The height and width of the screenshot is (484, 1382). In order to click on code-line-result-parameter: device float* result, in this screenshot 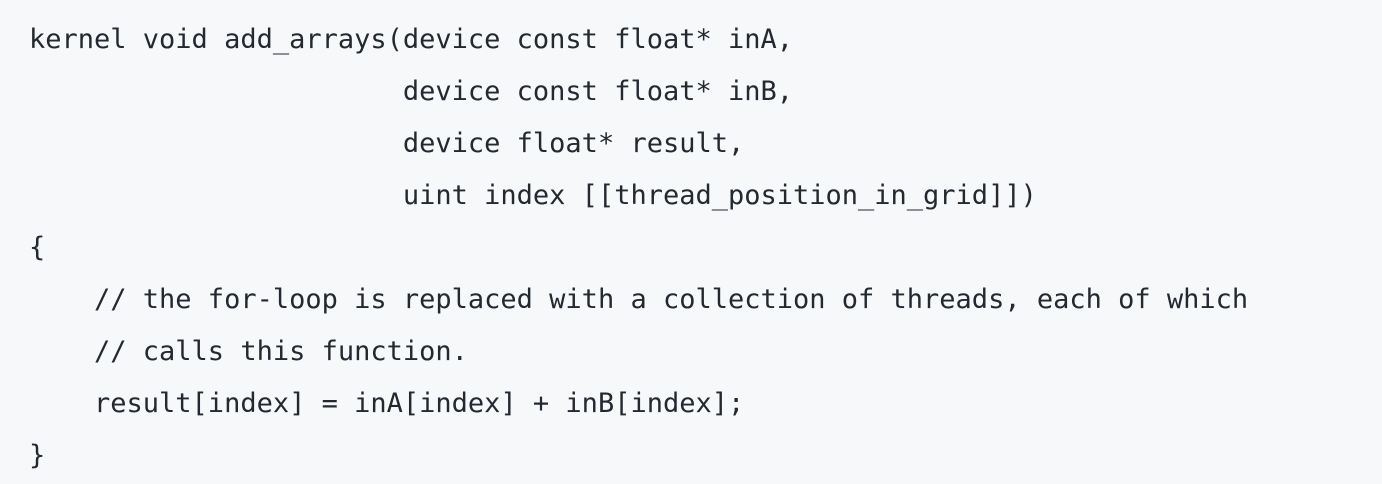, I will do `click(387, 143)`.